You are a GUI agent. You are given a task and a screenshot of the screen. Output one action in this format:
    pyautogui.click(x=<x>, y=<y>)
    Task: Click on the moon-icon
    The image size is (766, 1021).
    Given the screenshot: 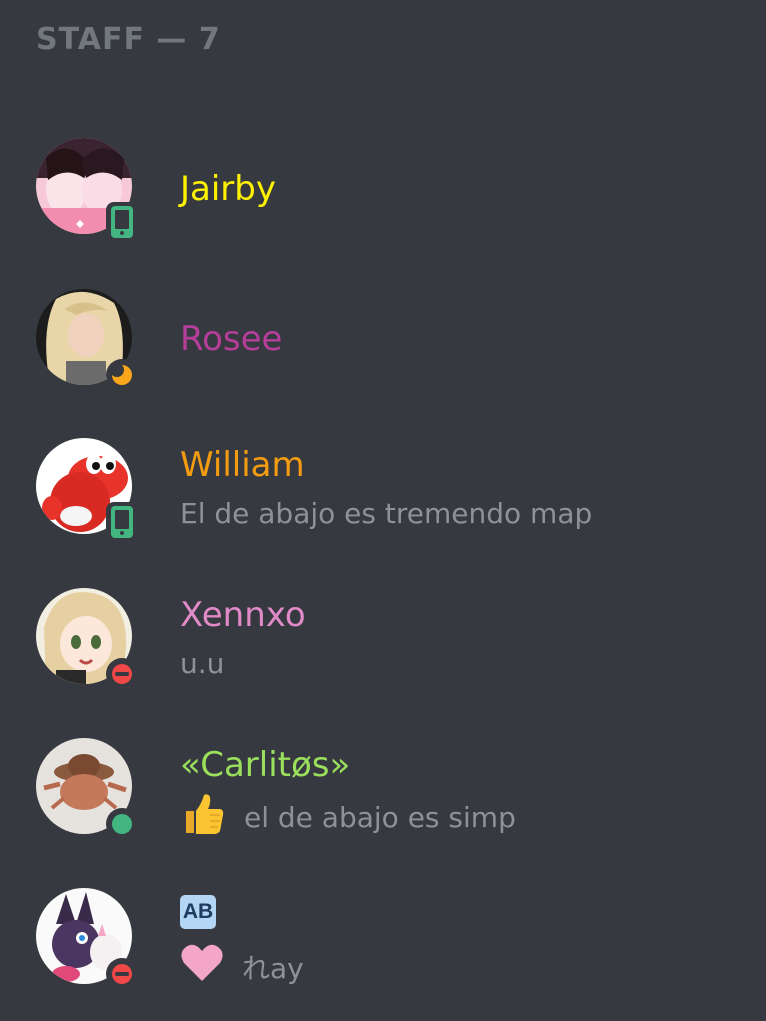 What is the action you would take?
    pyautogui.click(x=121, y=374)
    